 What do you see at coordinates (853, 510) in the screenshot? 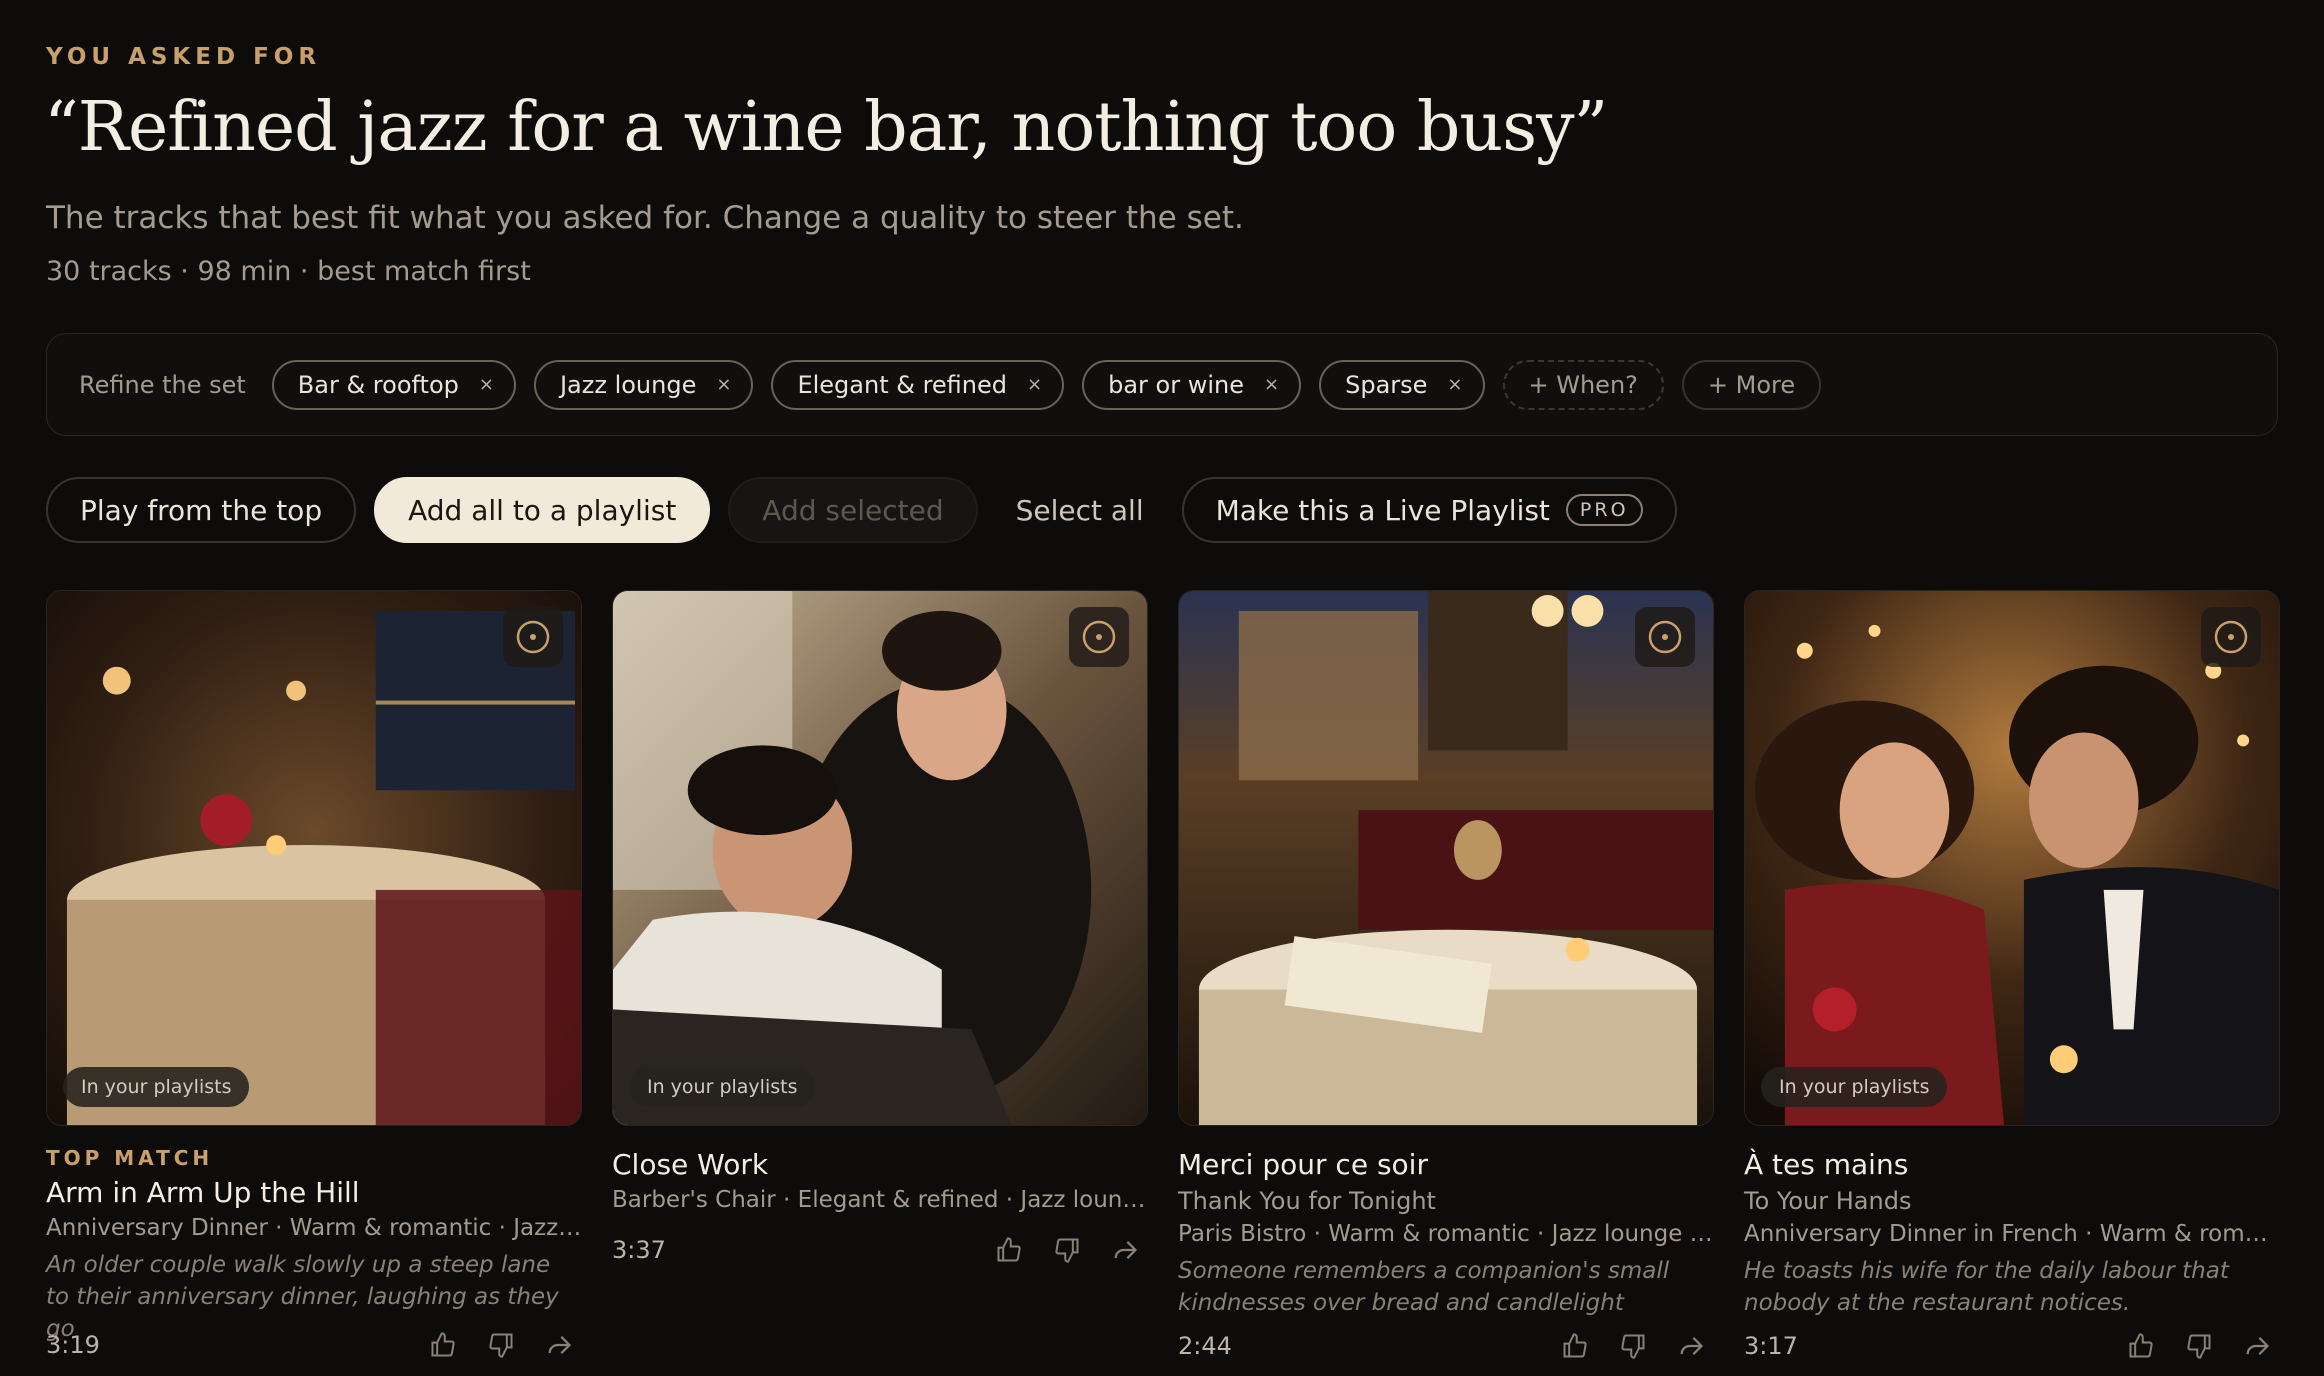
I see `add-selected-button: Add selected` at bounding box center [853, 510].